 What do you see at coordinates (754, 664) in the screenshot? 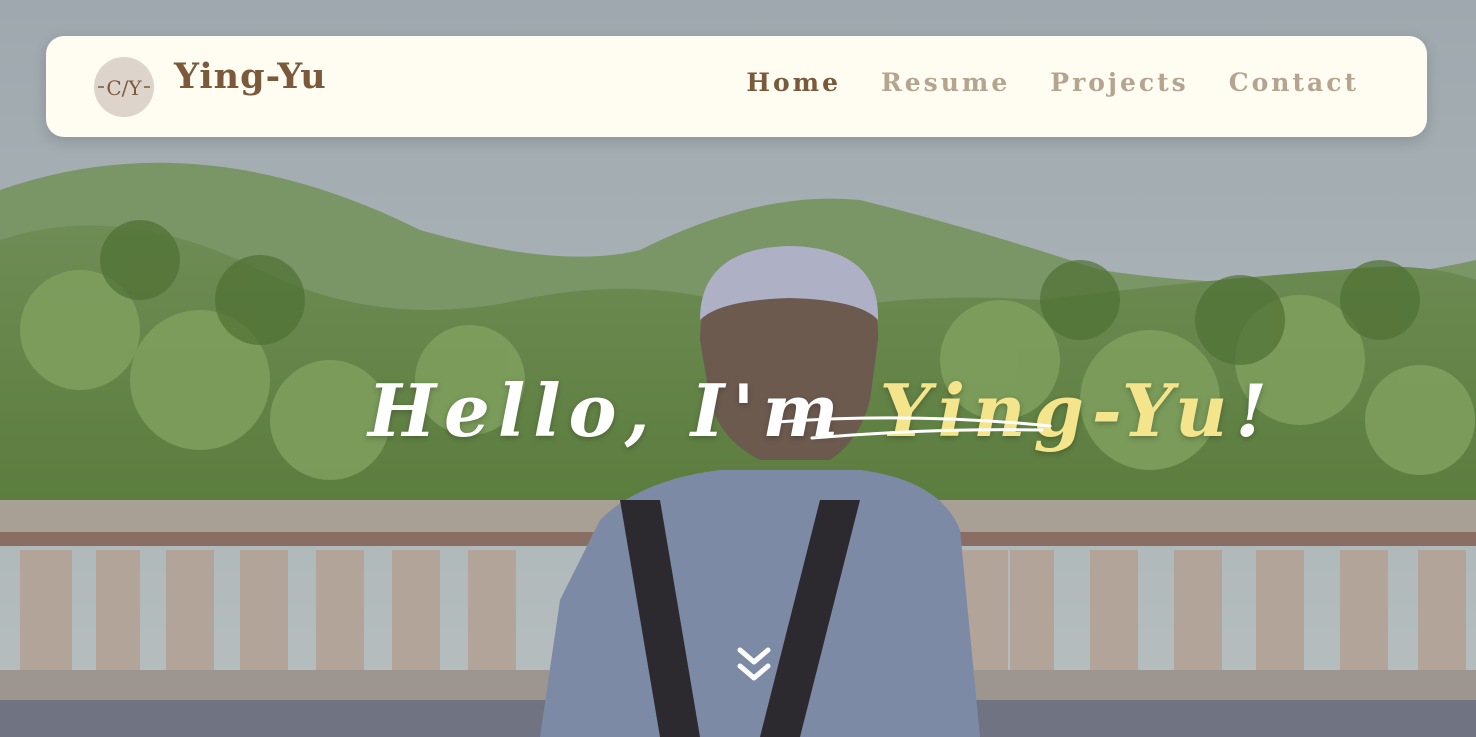
I see `double-chevron-down-icon` at bounding box center [754, 664].